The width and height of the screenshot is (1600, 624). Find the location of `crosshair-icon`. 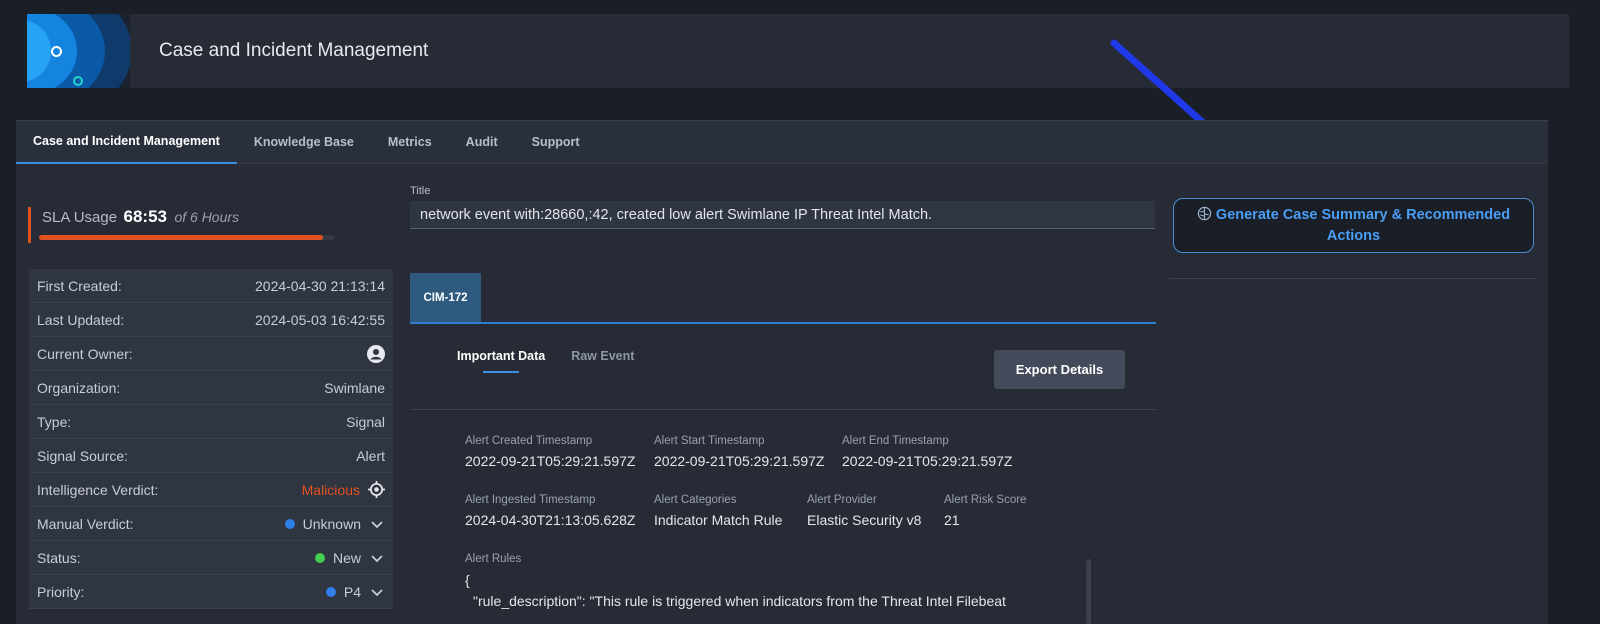

crosshair-icon is located at coordinates (376, 489).